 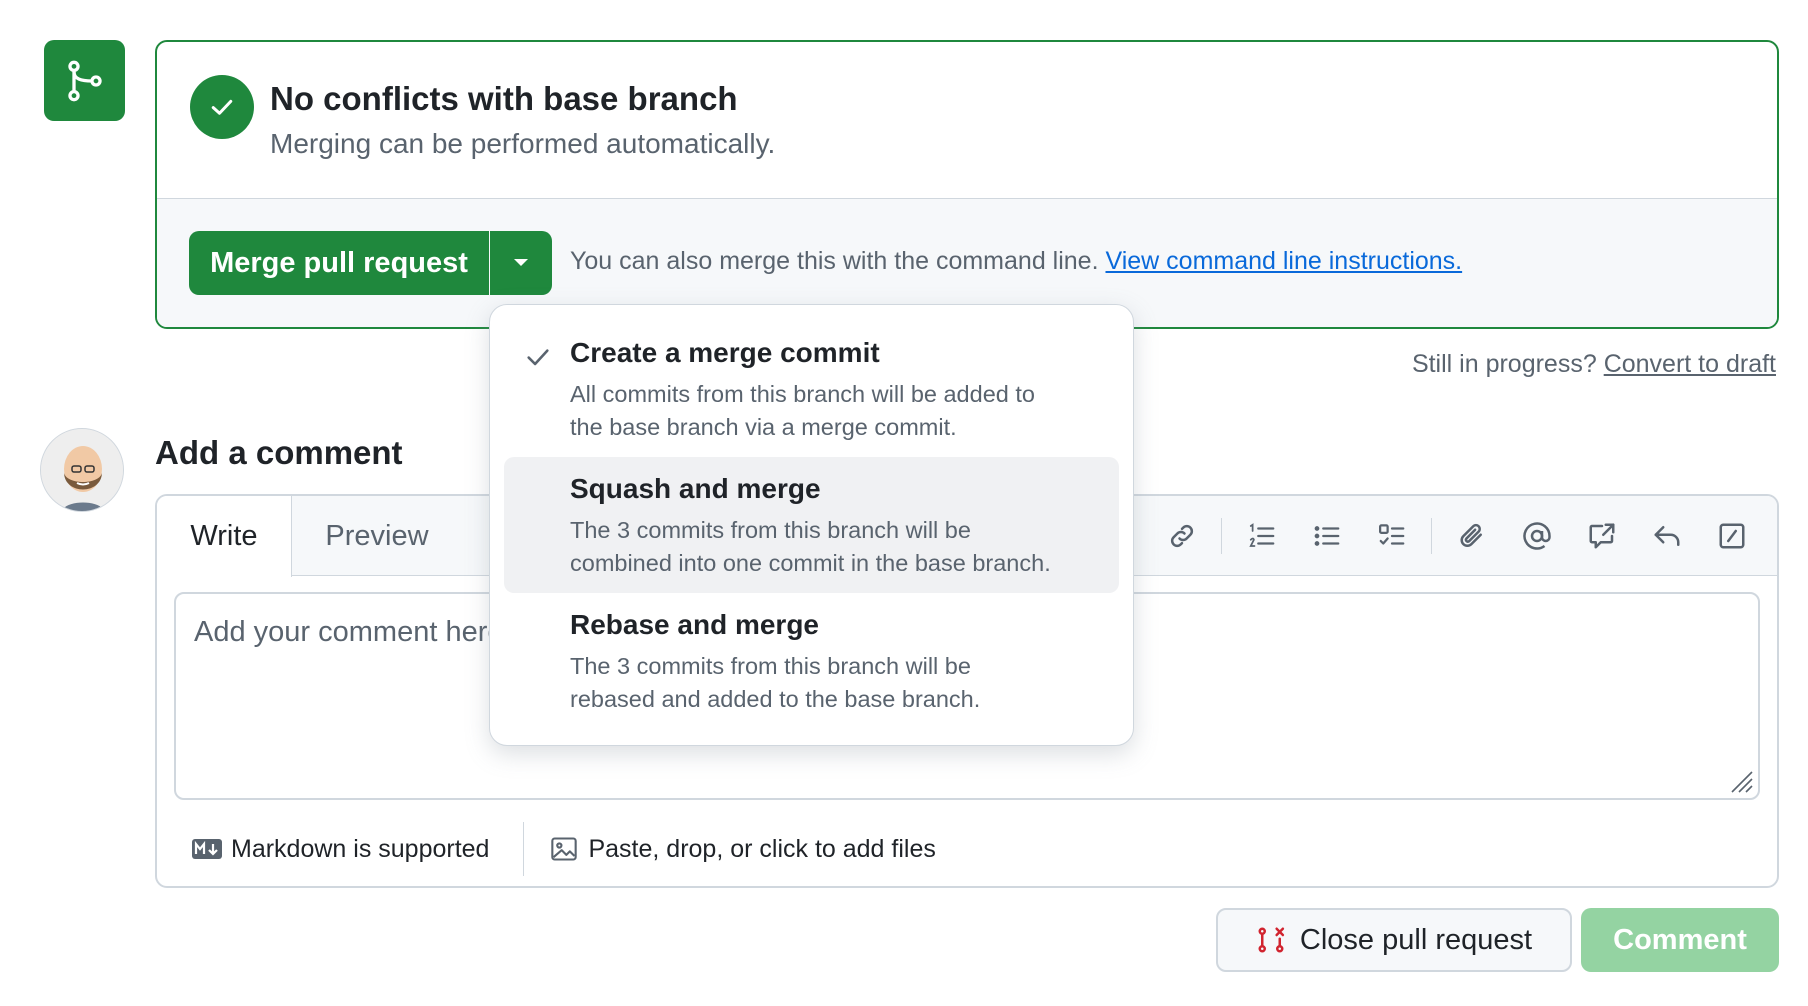 What do you see at coordinates (761, 849) in the screenshot?
I see `add-files-note: Paste, drop, or click to add files` at bounding box center [761, 849].